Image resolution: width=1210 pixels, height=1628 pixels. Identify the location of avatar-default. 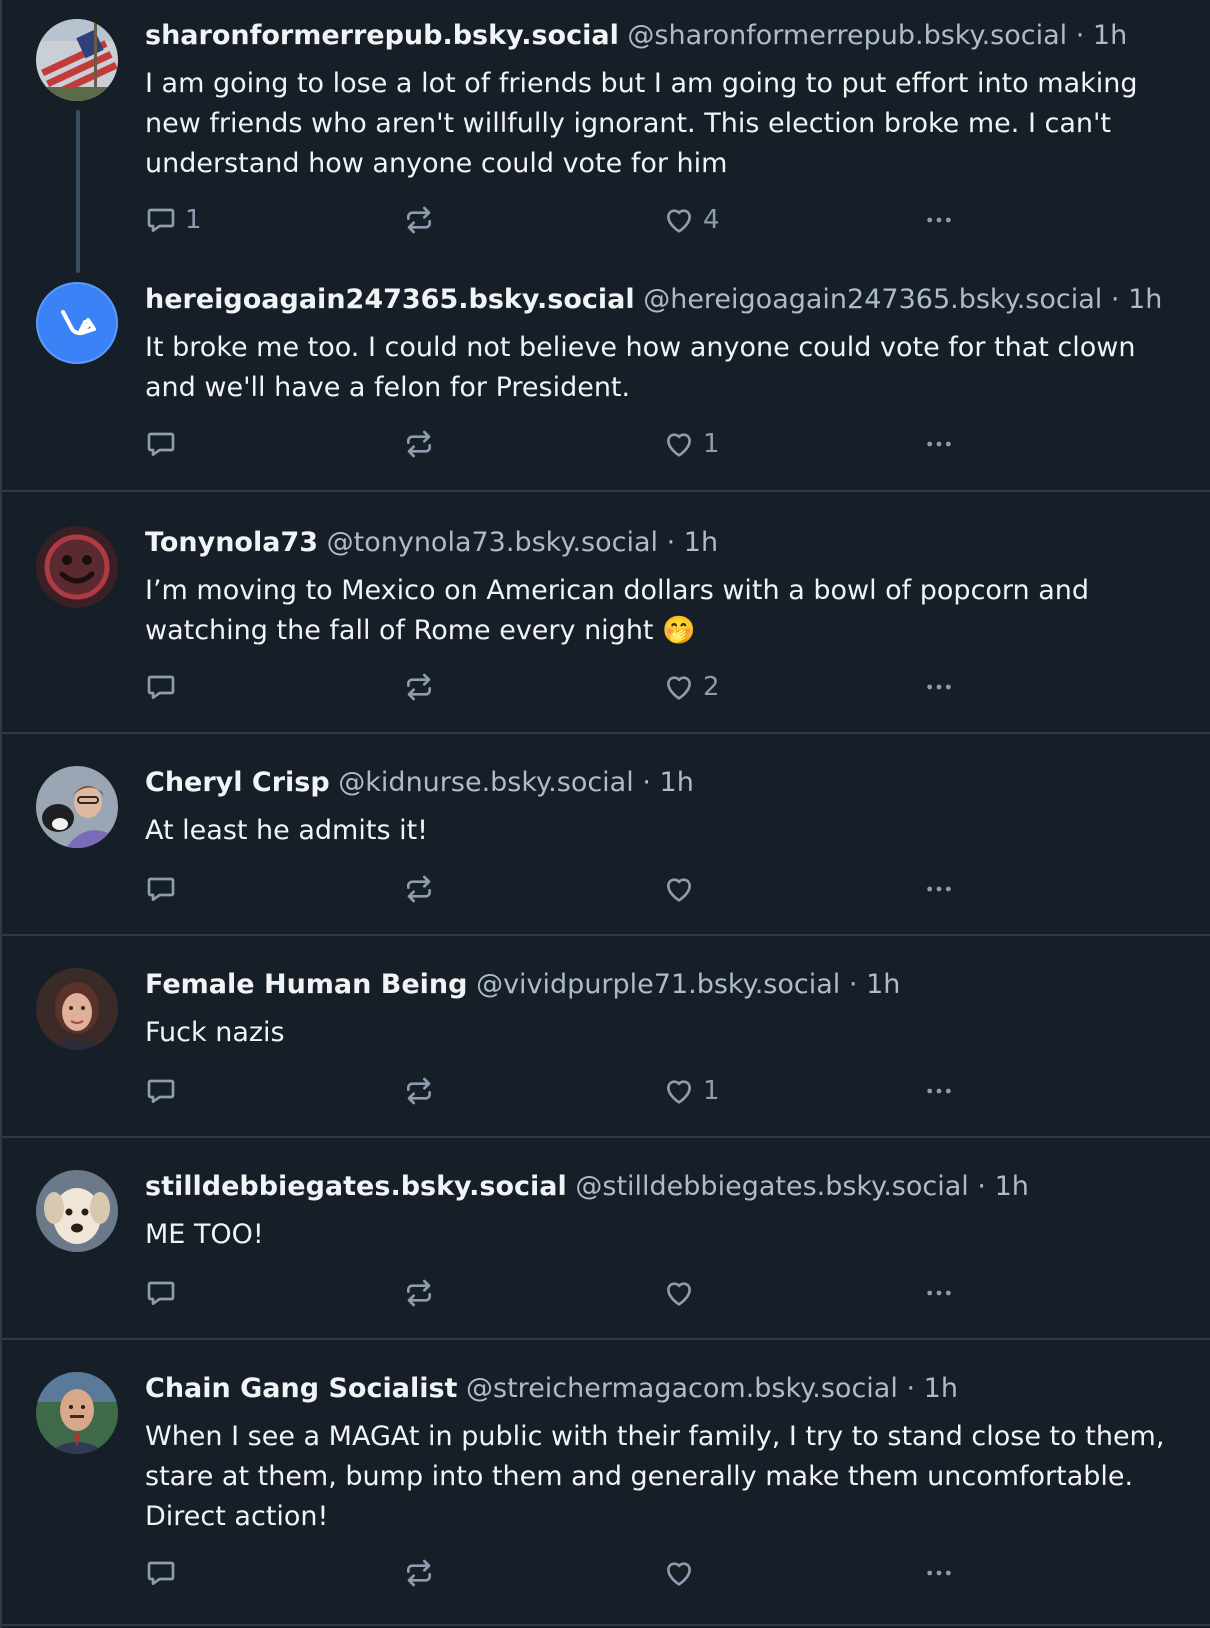
(77, 323).